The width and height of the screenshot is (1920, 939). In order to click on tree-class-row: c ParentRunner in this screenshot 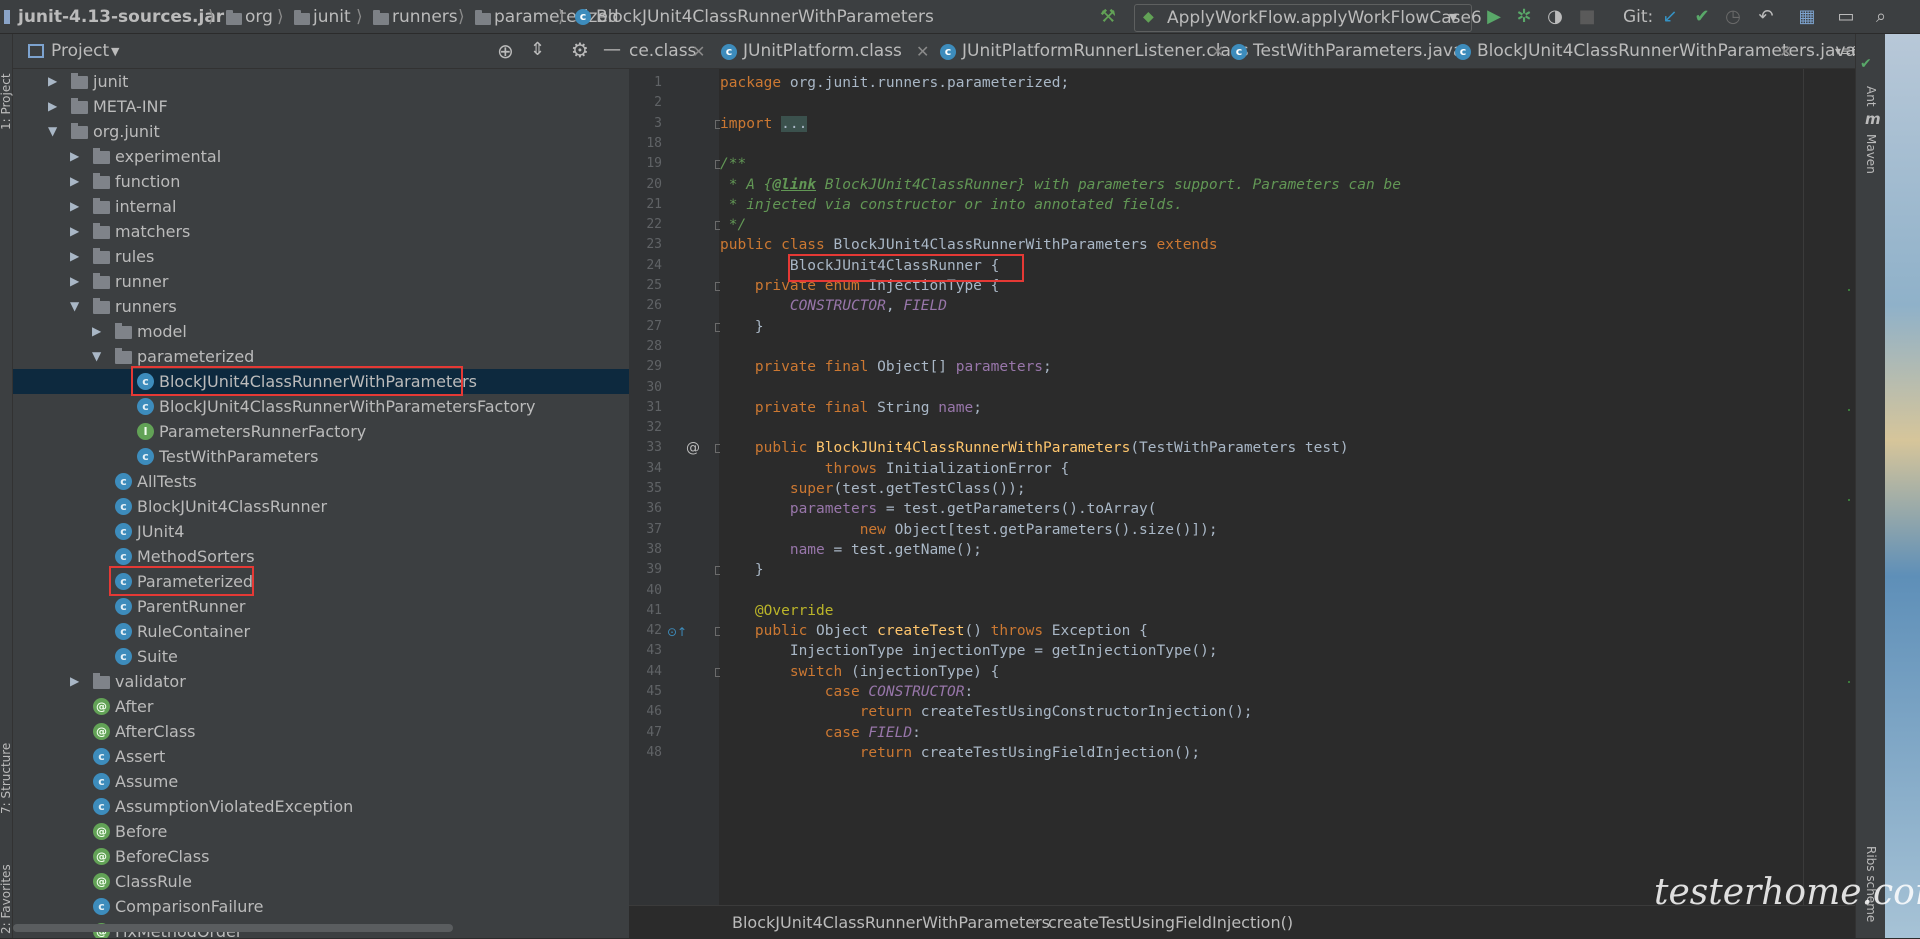, I will do `click(321, 606)`.